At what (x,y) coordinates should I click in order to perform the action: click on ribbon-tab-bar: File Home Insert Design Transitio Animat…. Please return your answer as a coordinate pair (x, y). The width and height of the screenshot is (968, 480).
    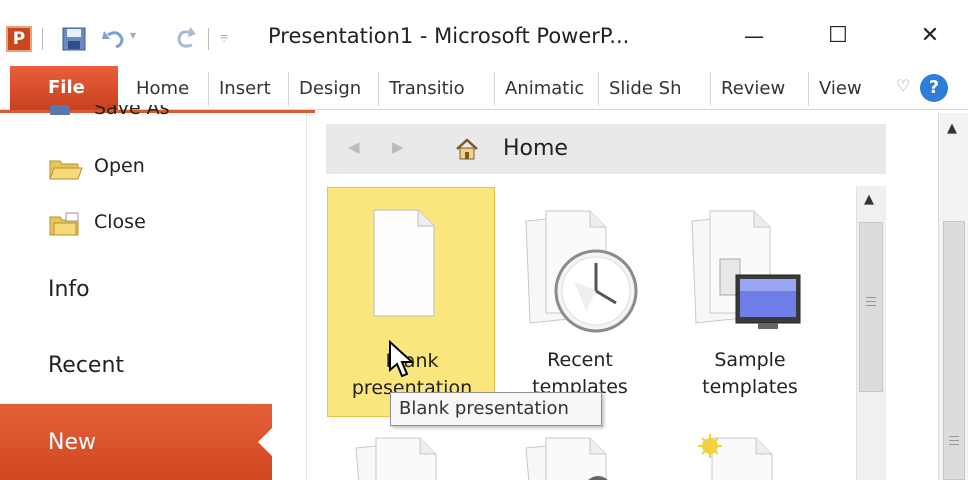
    Looking at the image, I should click on (484, 88).